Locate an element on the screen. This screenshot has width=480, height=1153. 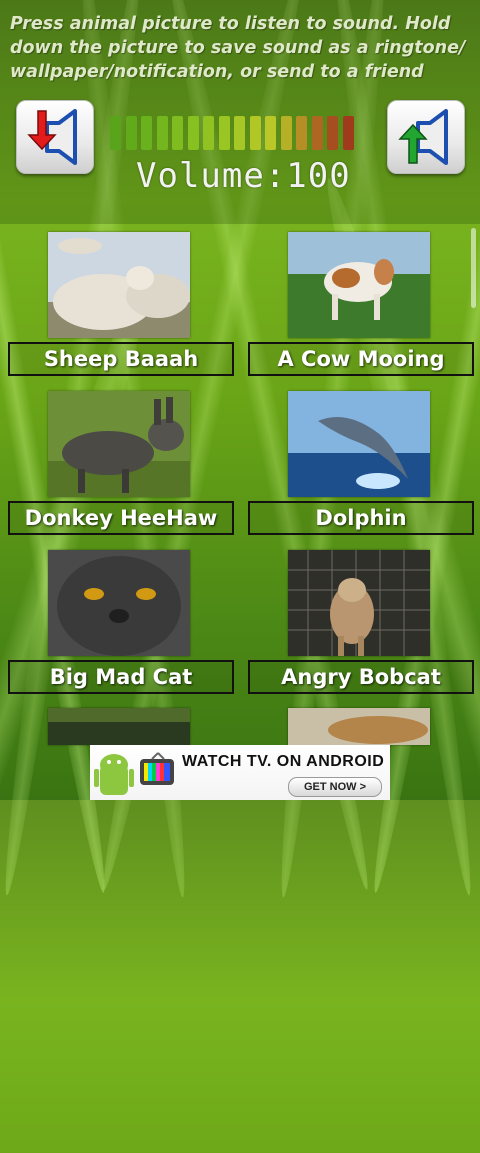
bobcat-photo is located at coordinates (359, 603).